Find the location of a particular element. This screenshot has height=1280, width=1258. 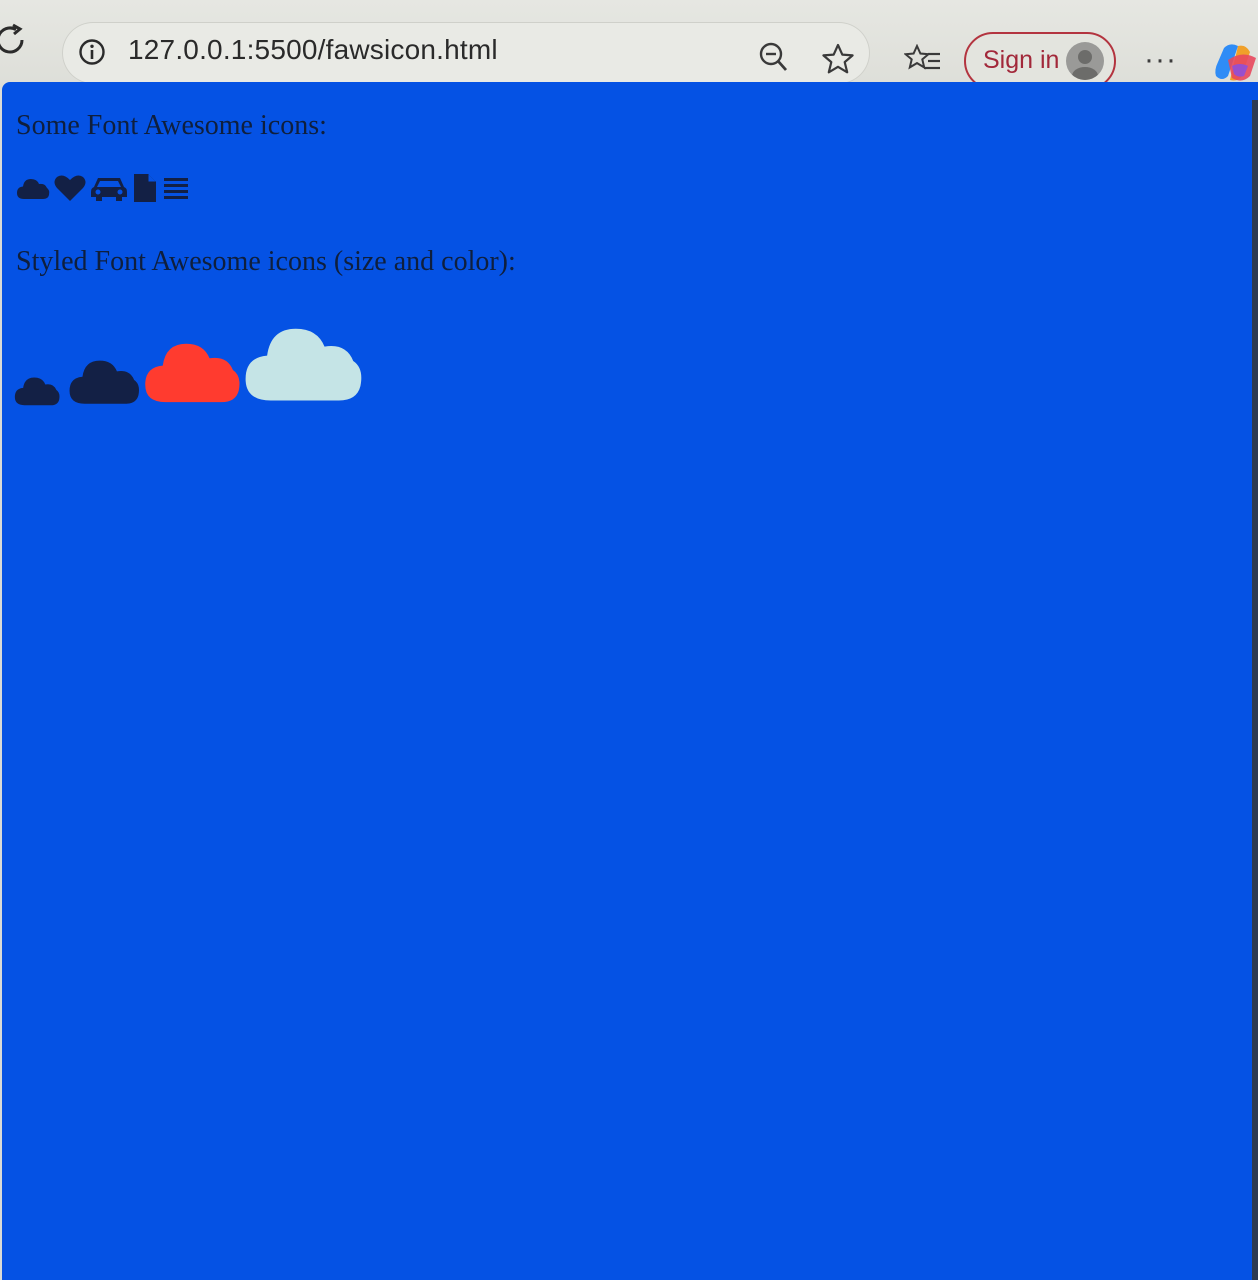

reload-icon is located at coordinates (14, 40).